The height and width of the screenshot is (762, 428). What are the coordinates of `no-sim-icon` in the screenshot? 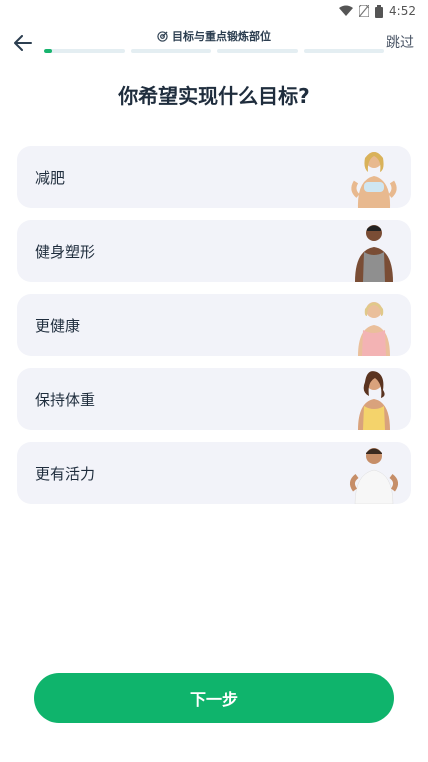 It's located at (364, 11).